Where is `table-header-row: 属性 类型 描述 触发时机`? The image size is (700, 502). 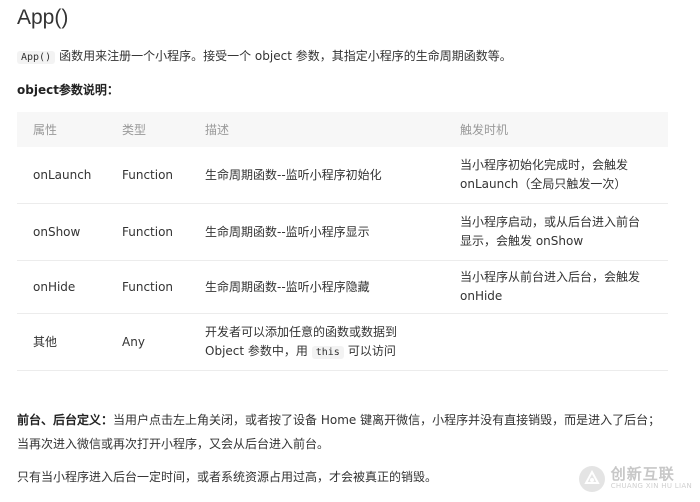
table-header-row: 属性 类型 描述 触发时机 is located at coordinates (342, 129).